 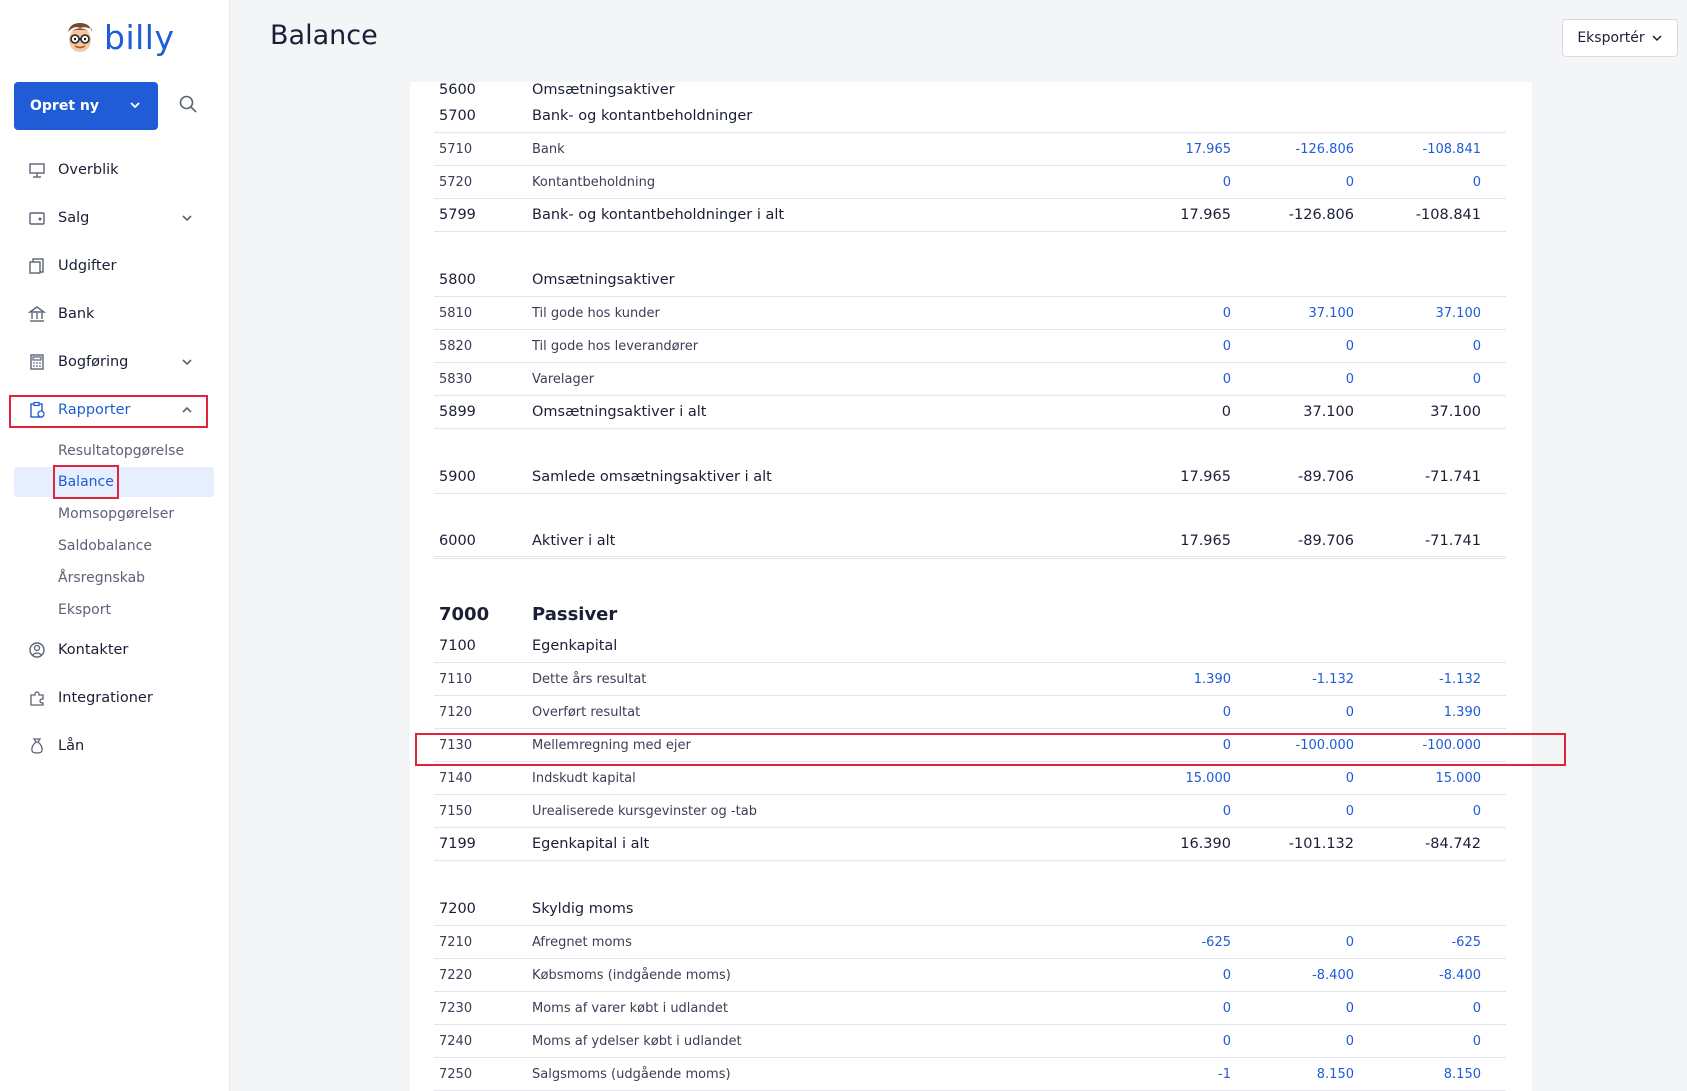 I want to click on chevron-up-icon, so click(x=187, y=412).